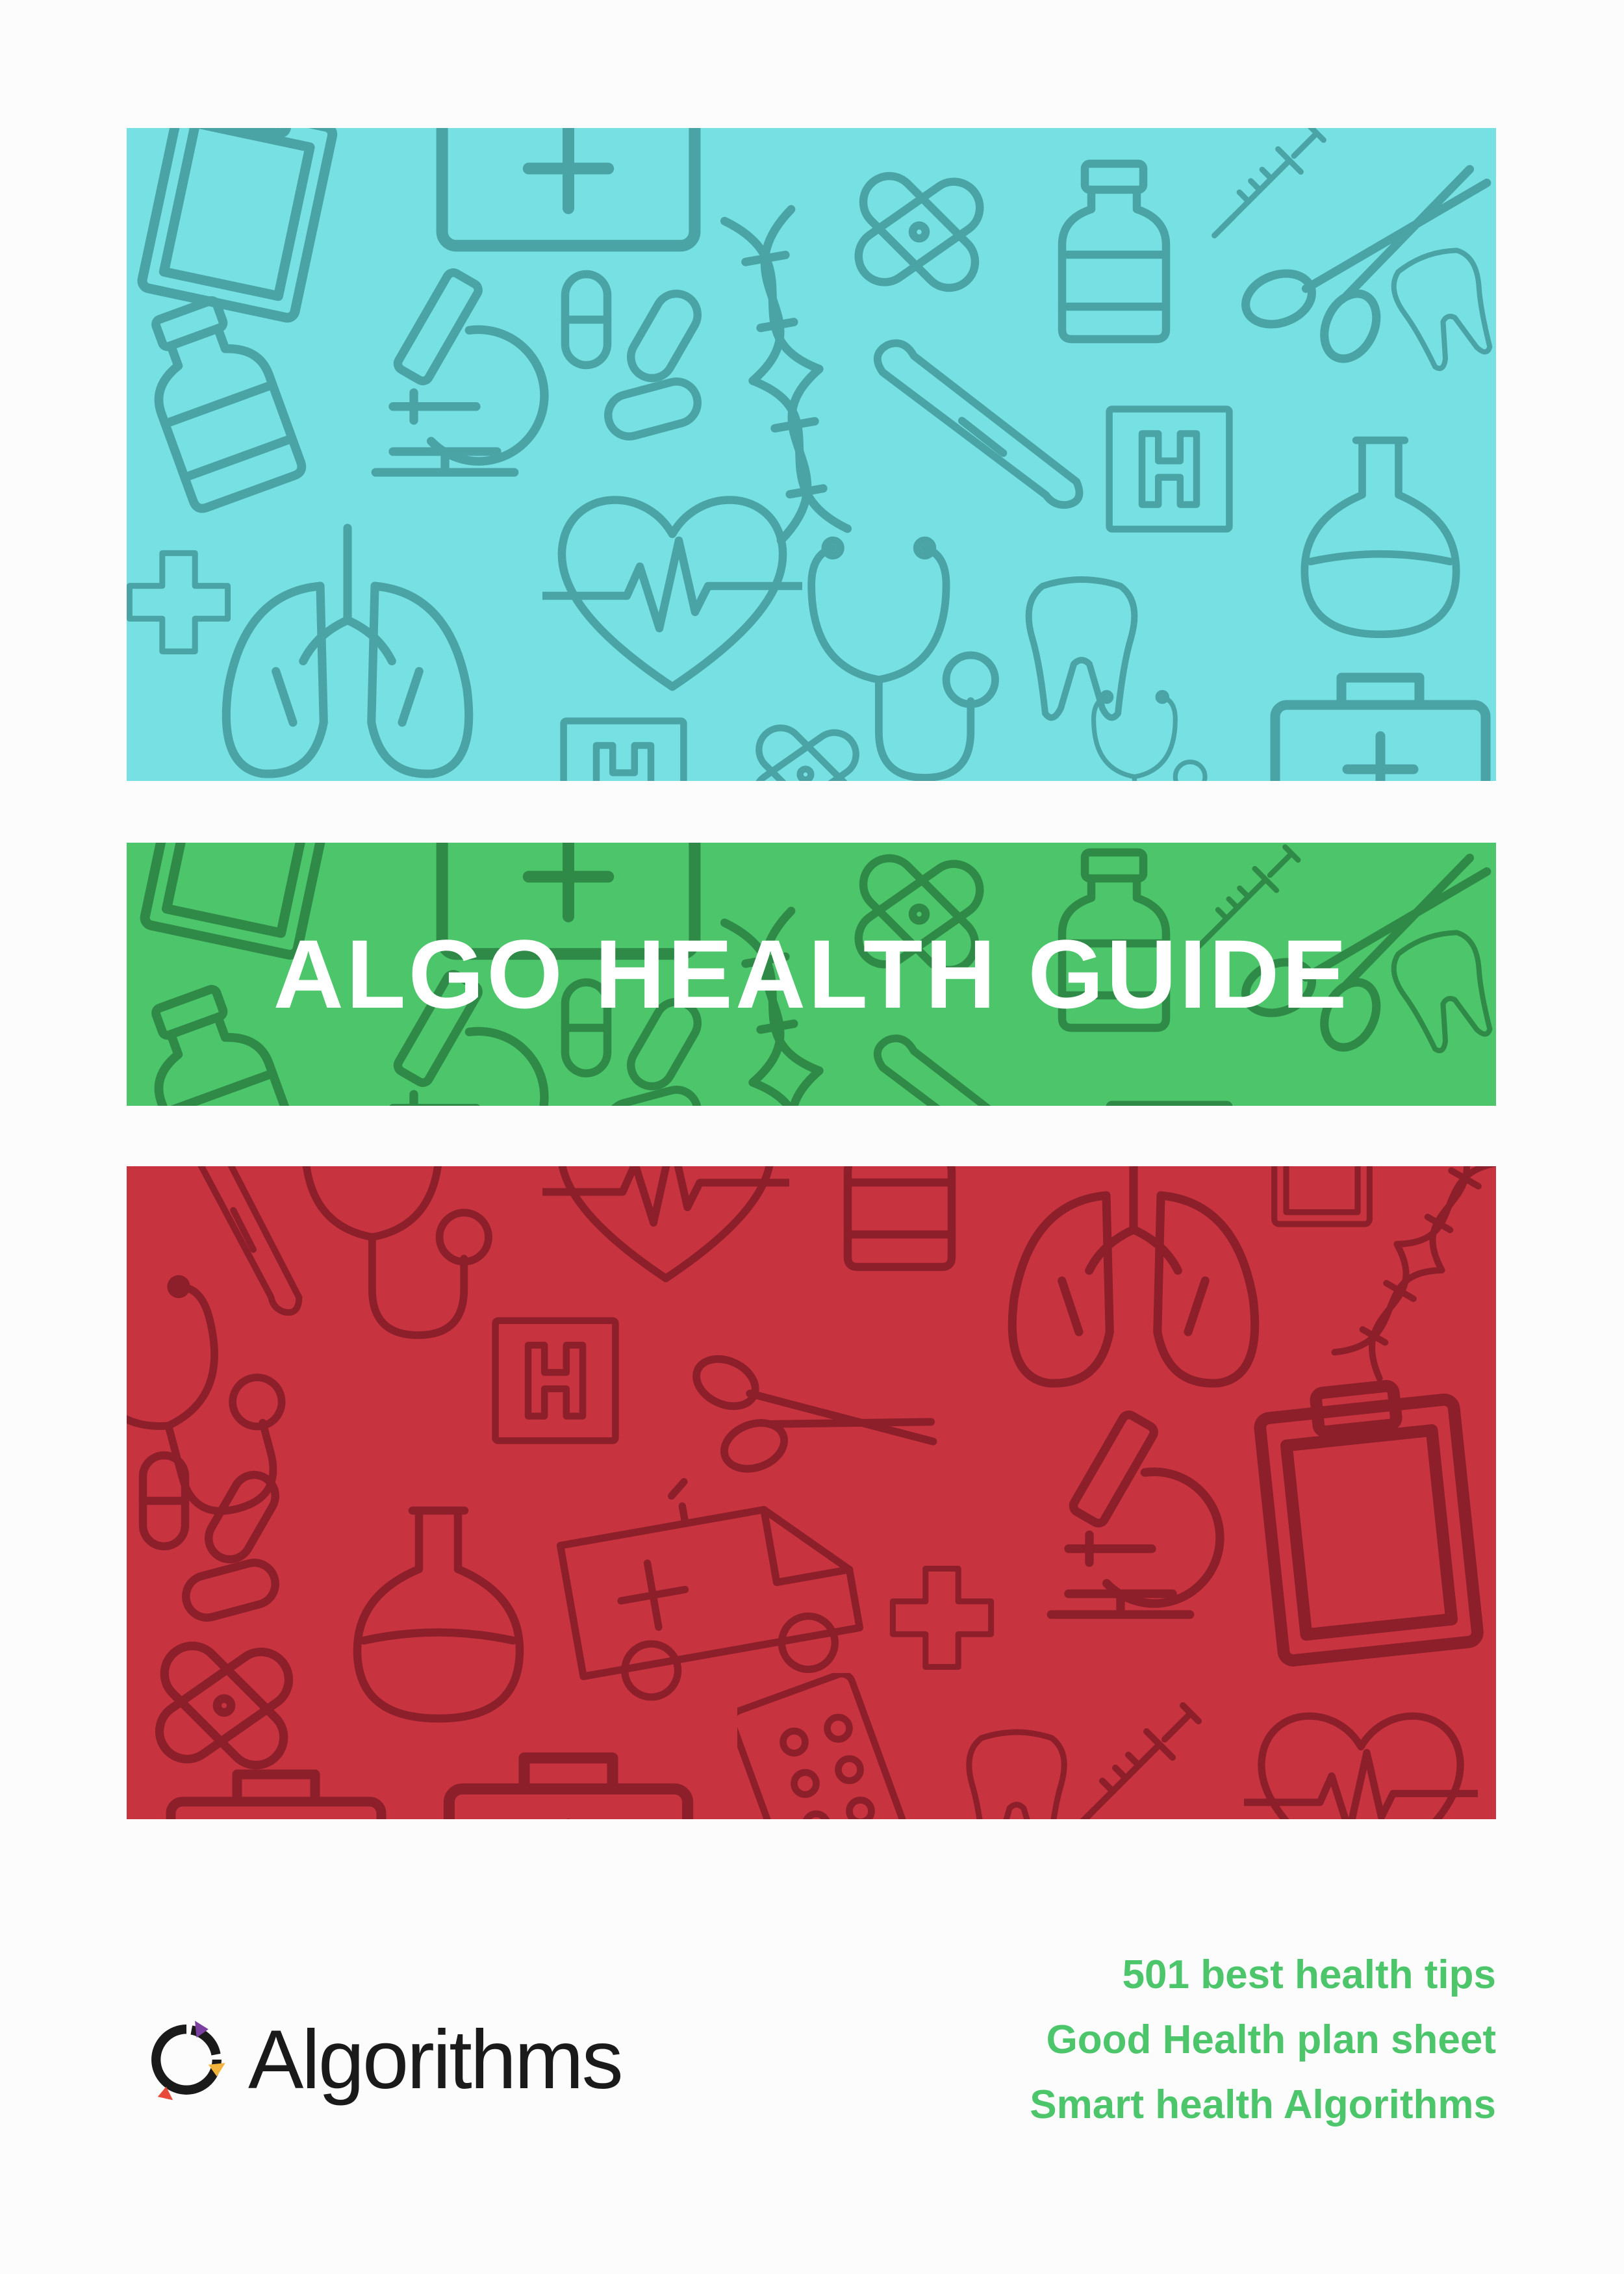 The height and width of the screenshot is (2274, 1624). I want to click on pill-blister-icon, so click(821, 1745).